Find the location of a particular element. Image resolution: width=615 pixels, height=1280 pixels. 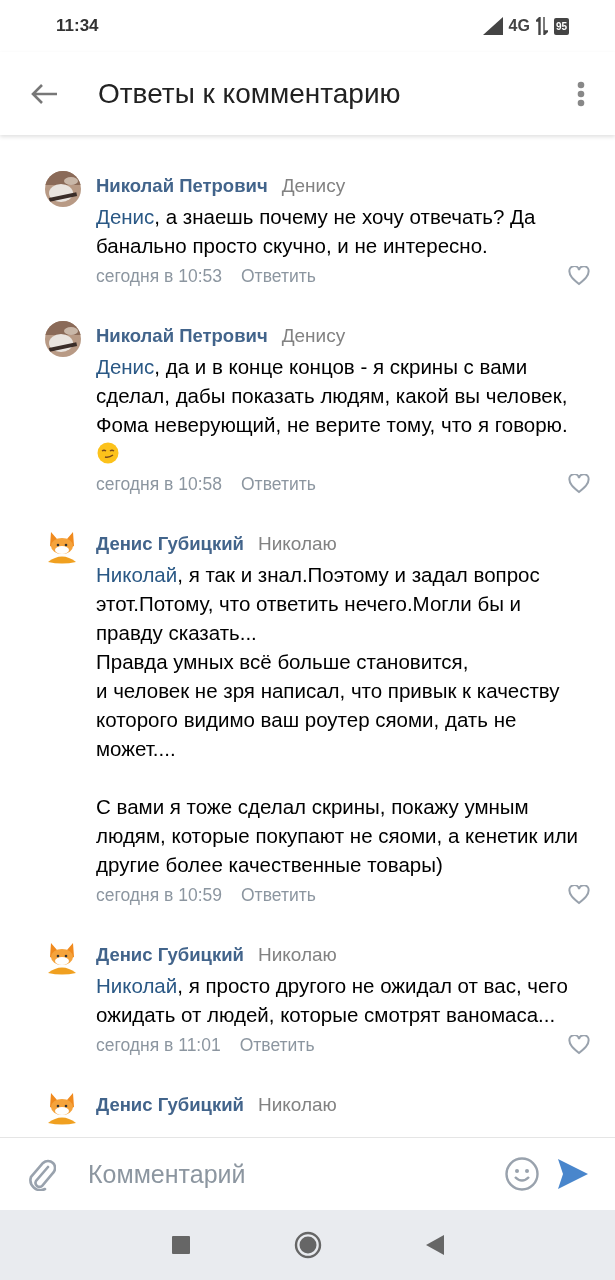

home-icon is located at coordinates (307, 1245).